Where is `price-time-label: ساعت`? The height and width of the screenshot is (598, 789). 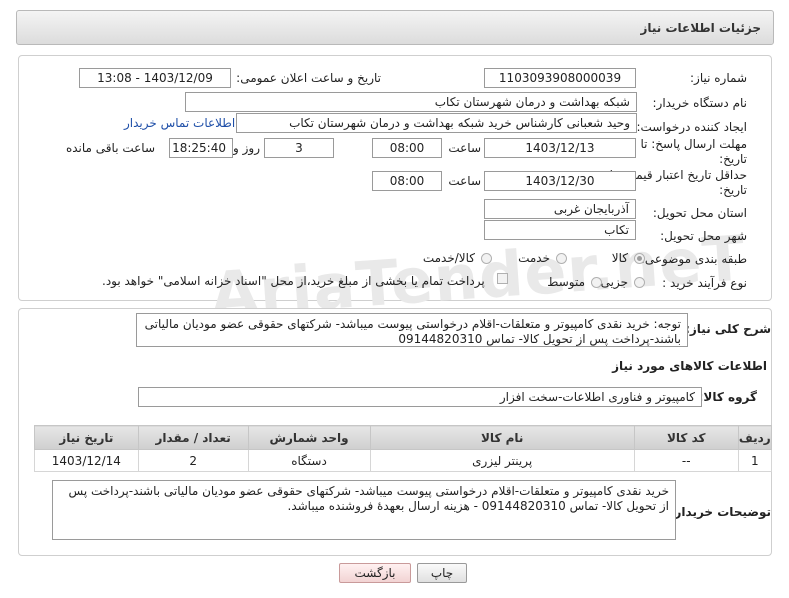
price-time-label: ساعت is located at coordinates (464, 181).